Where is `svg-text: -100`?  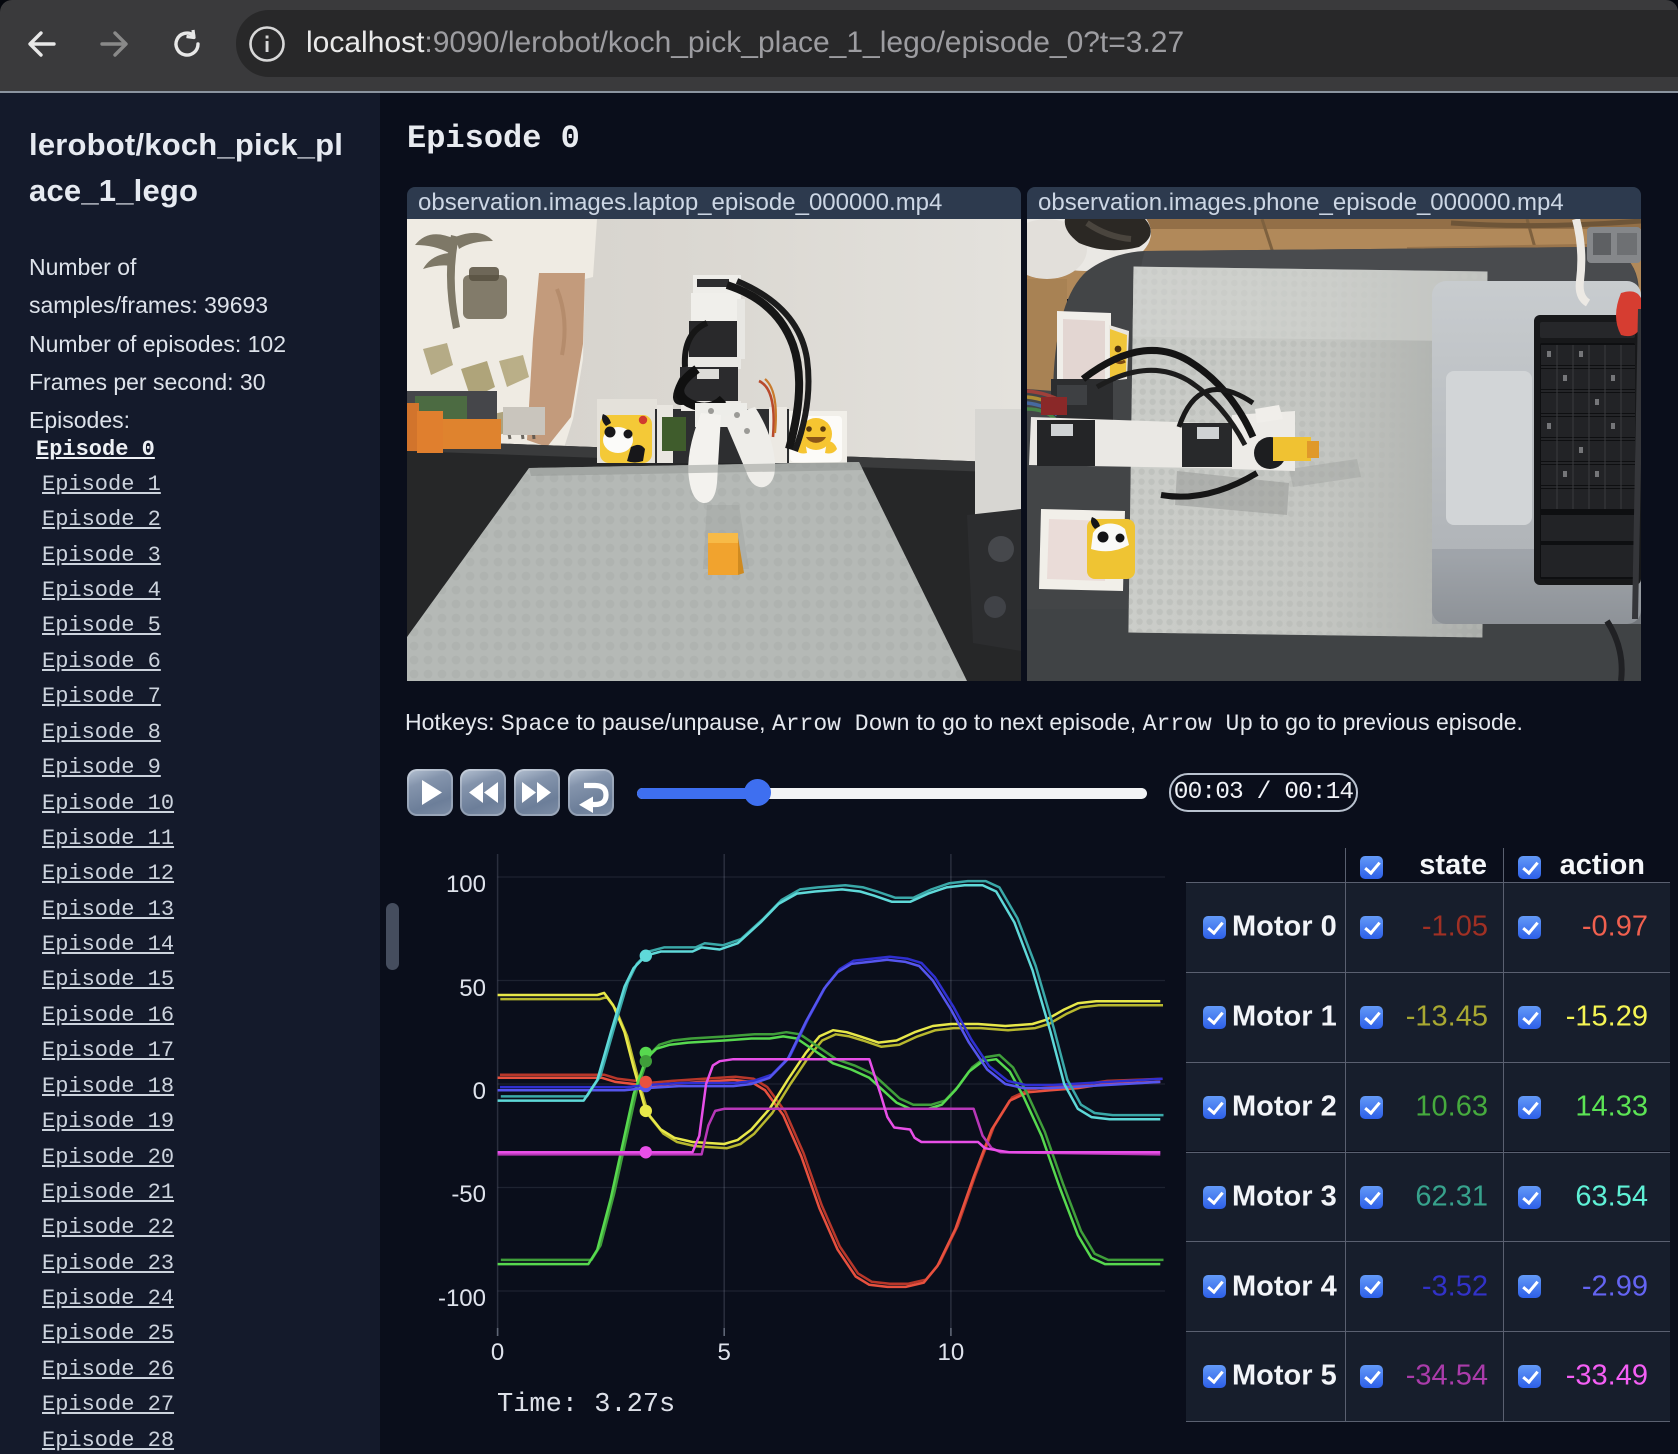
svg-text: -100 is located at coordinates (462, 1298).